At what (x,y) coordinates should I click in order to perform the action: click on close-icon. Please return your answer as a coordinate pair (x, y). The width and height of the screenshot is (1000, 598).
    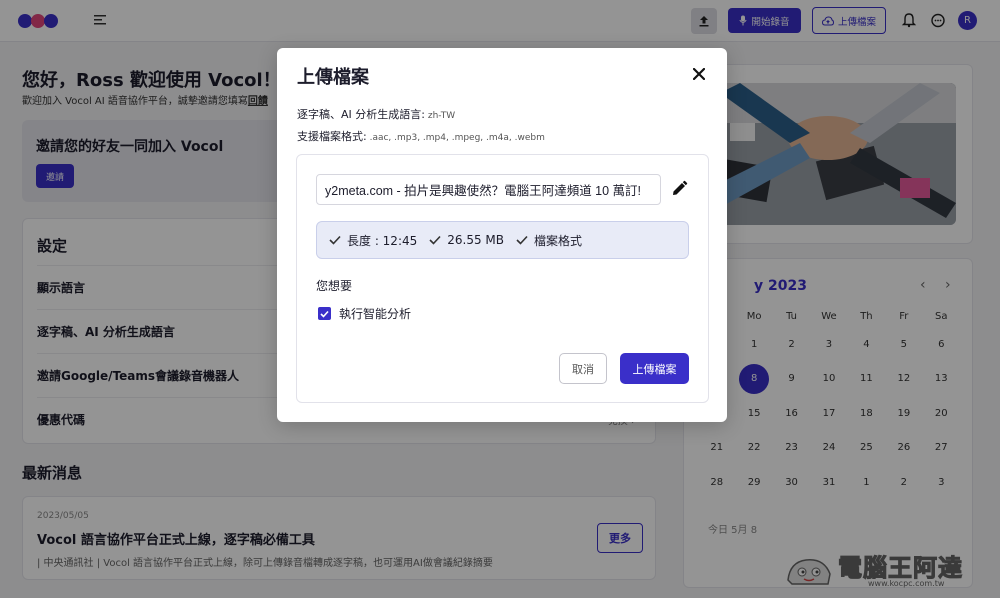
    Looking at the image, I should click on (699, 74).